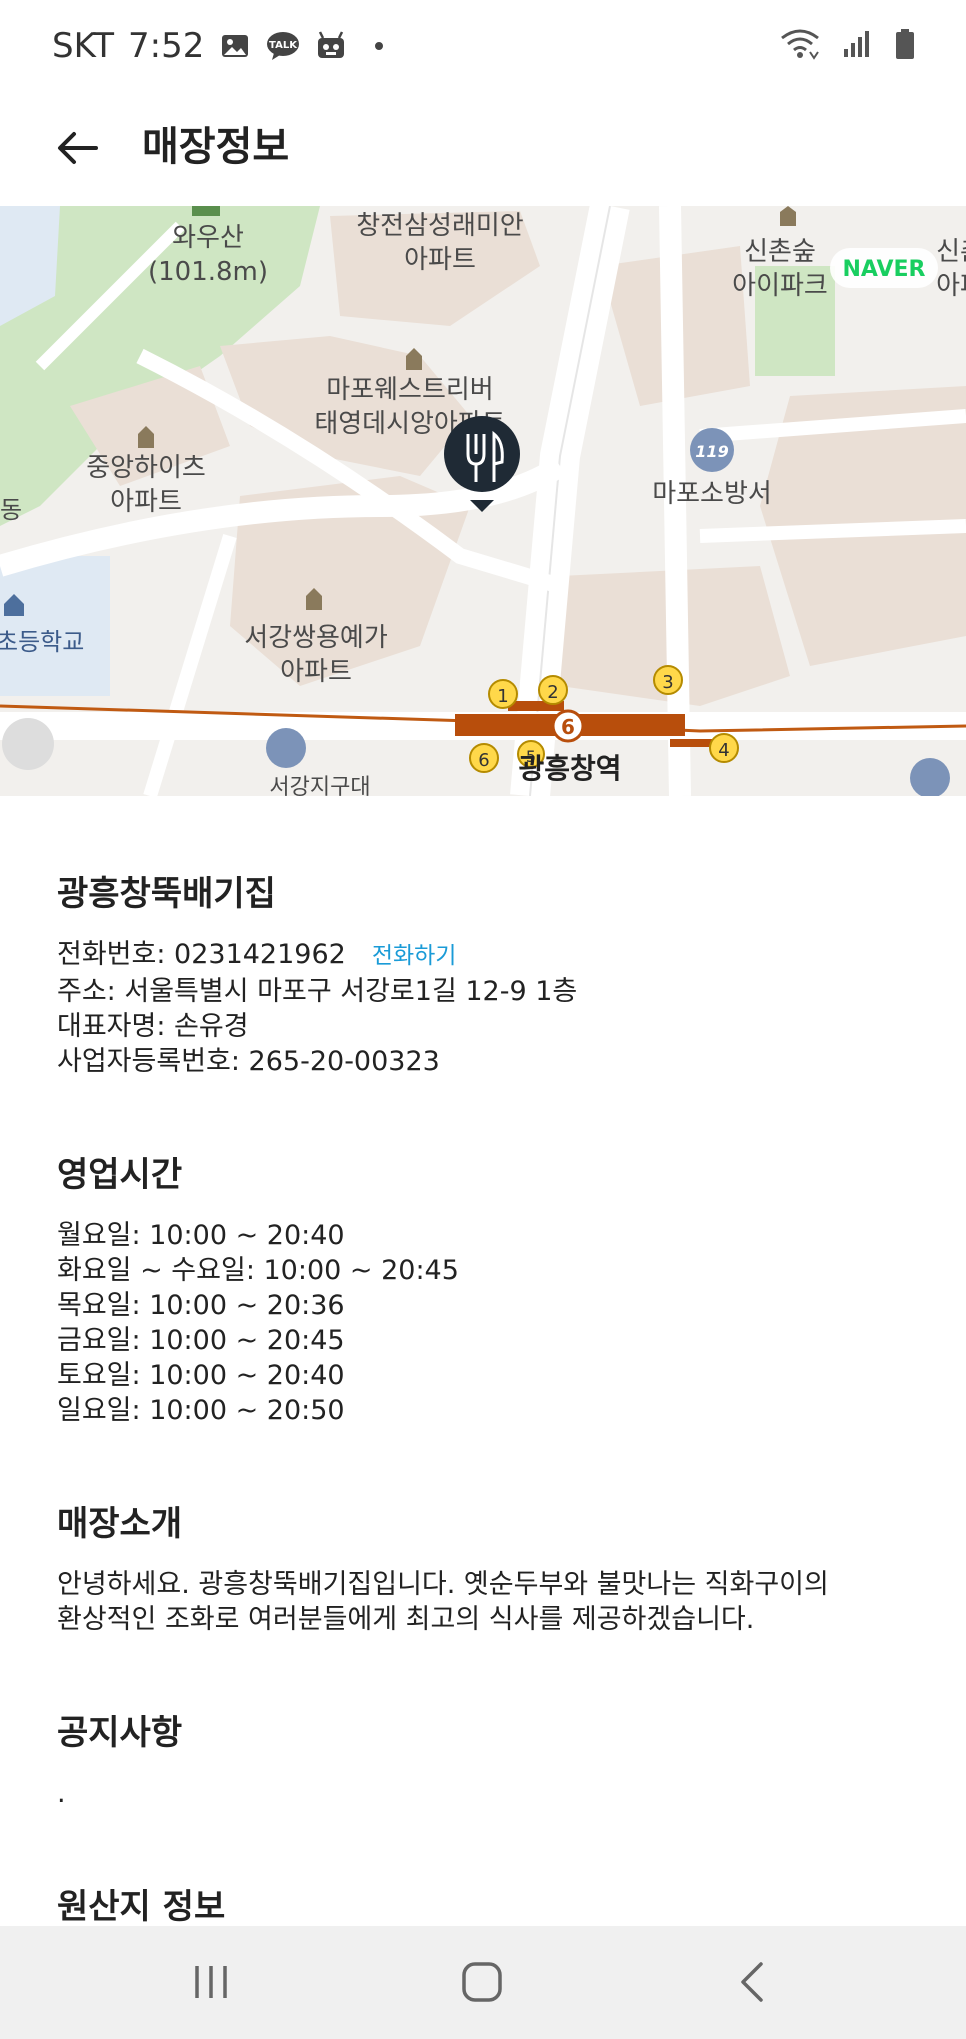  What do you see at coordinates (800, 46) in the screenshot?
I see `wifi-icon` at bounding box center [800, 46].